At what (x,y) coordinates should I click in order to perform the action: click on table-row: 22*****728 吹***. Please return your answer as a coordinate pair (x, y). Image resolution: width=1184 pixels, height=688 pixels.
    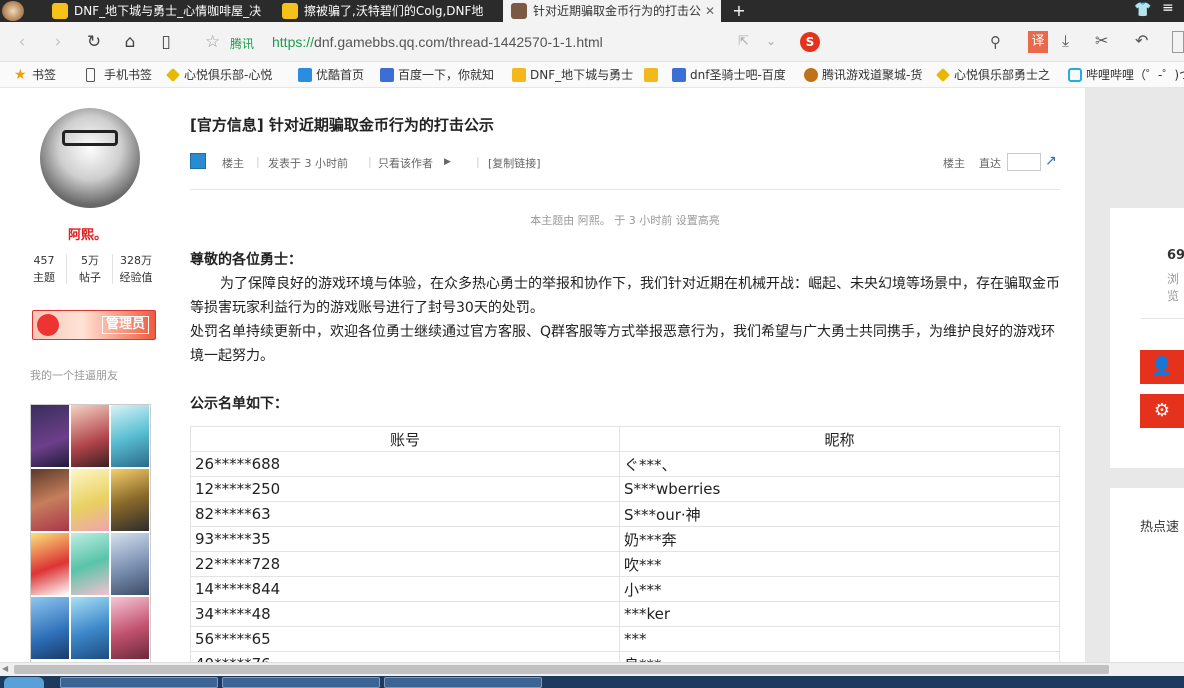
    Looking at the image, I should click on (625, 564).